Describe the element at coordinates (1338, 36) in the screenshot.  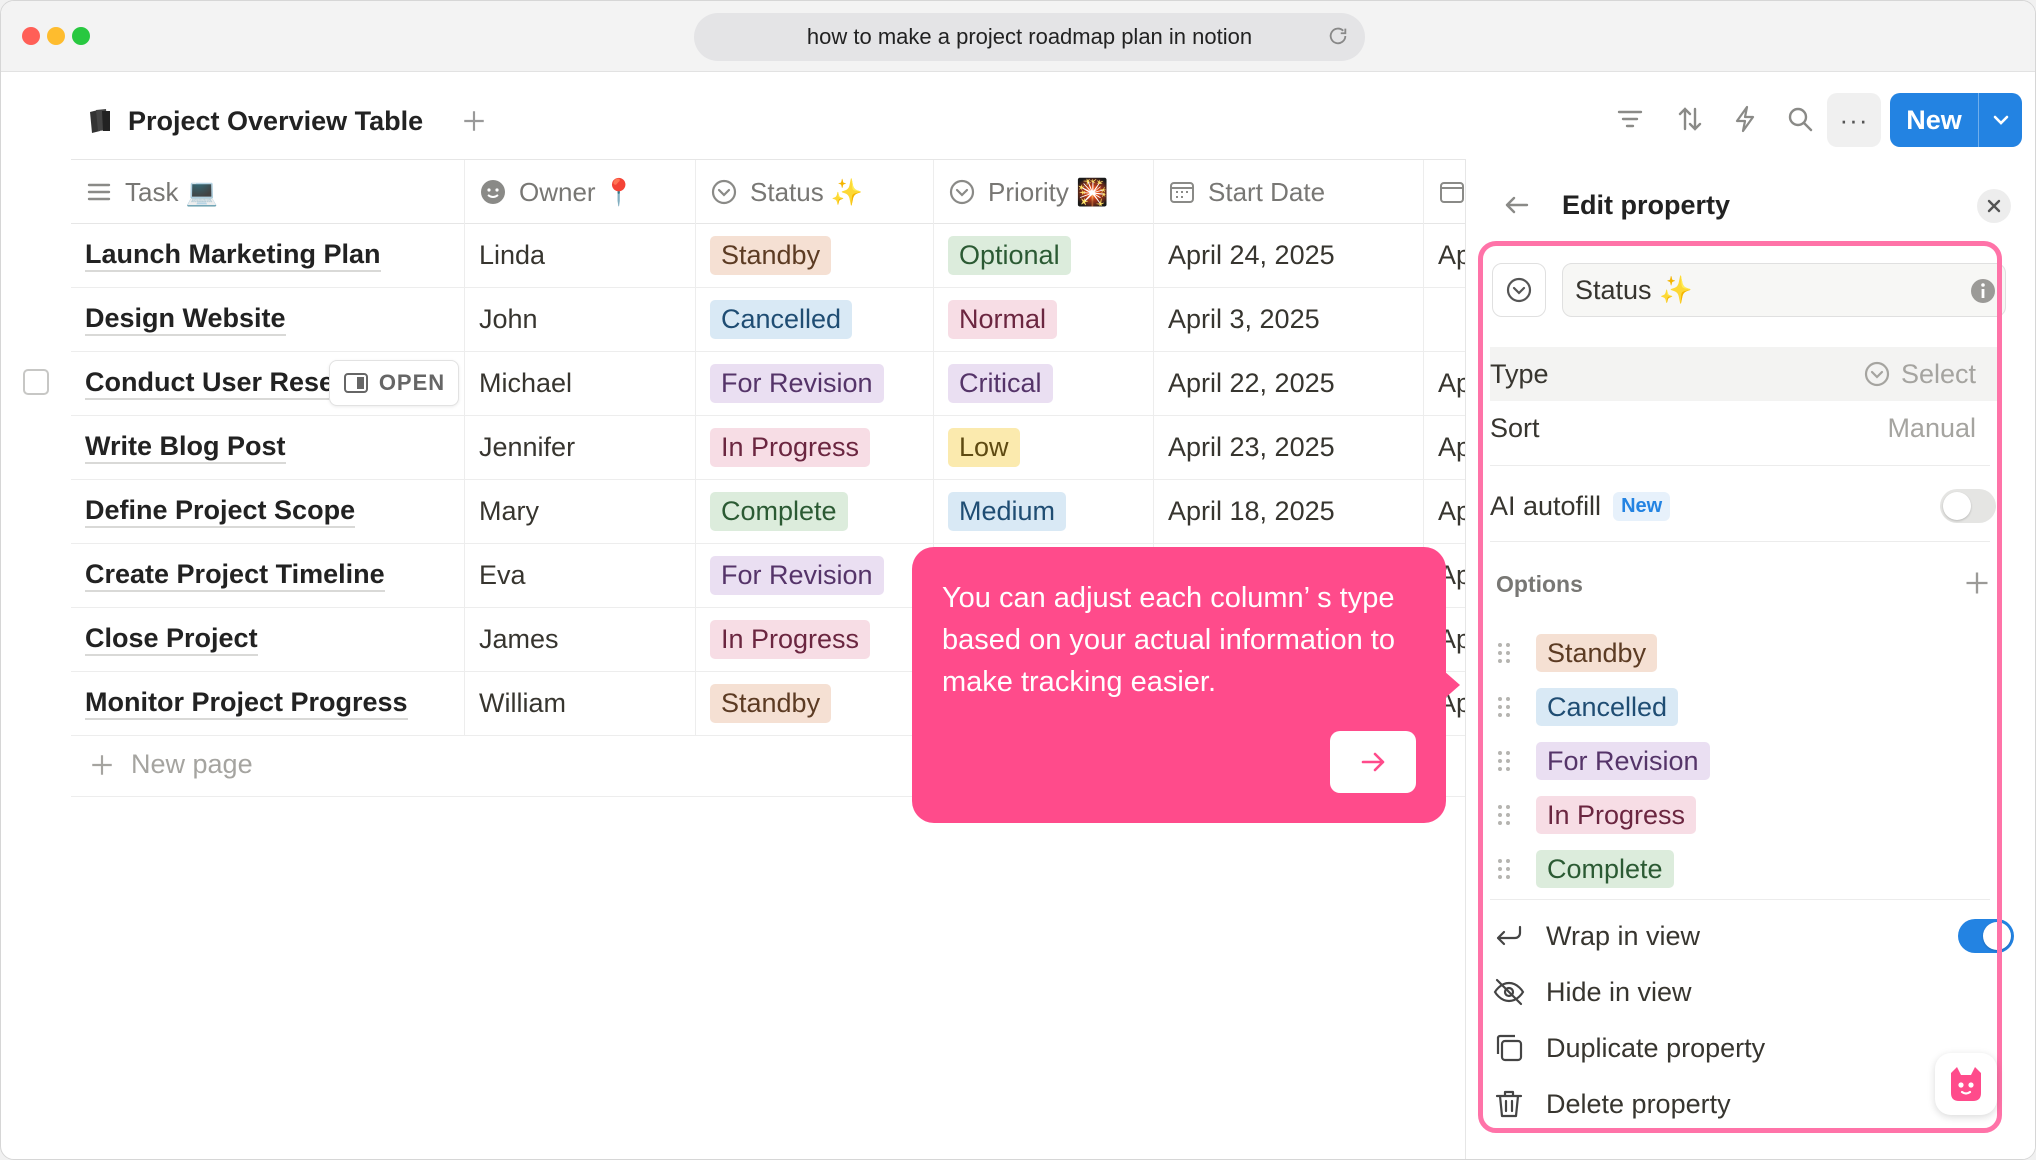
I see `reload-icon` at that location.